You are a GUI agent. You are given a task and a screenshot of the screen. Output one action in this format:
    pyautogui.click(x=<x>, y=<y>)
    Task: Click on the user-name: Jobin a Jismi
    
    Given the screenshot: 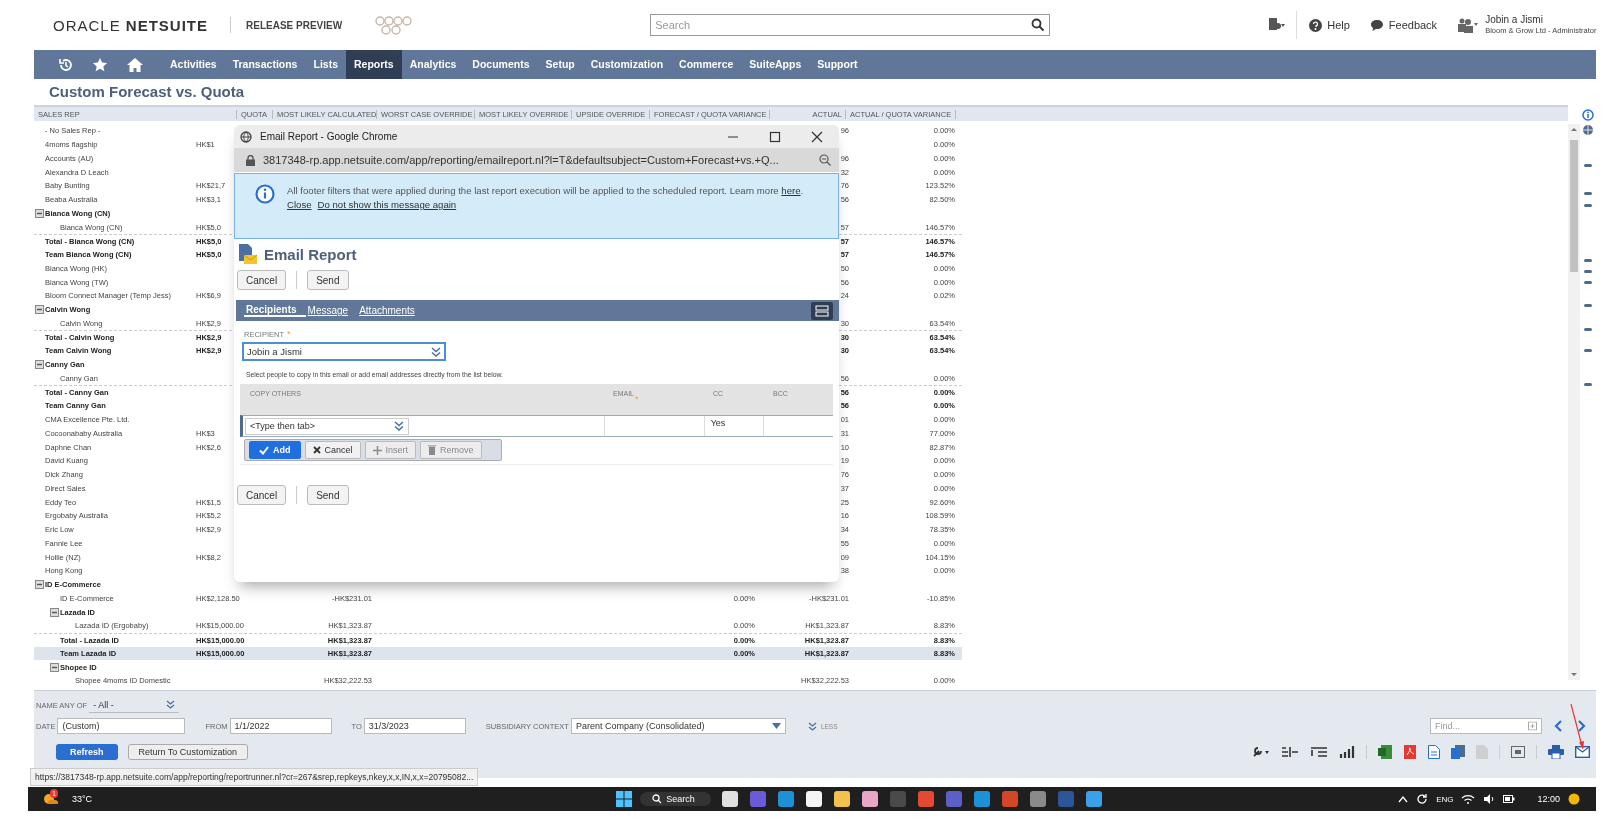 What is the action you would take?
    pyautogui.click(x=1514, y=19)
    